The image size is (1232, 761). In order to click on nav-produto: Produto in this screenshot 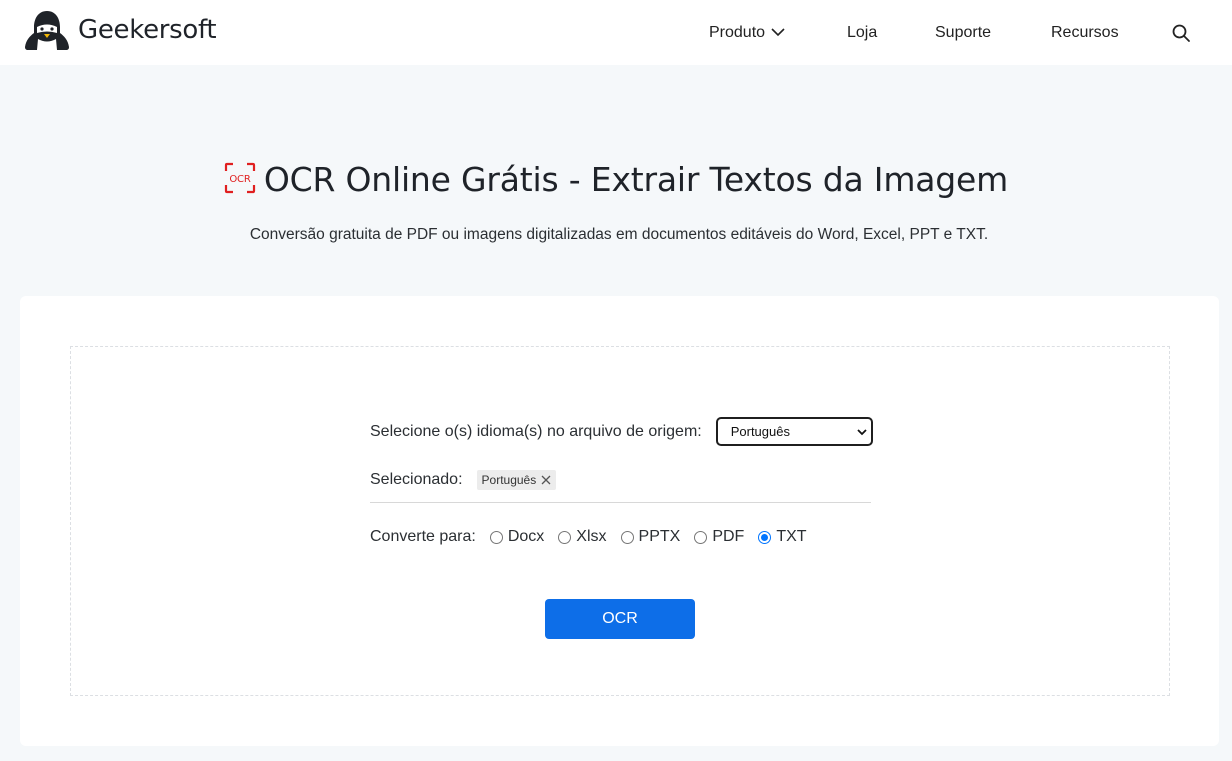, I will do `click(747, 32)`.